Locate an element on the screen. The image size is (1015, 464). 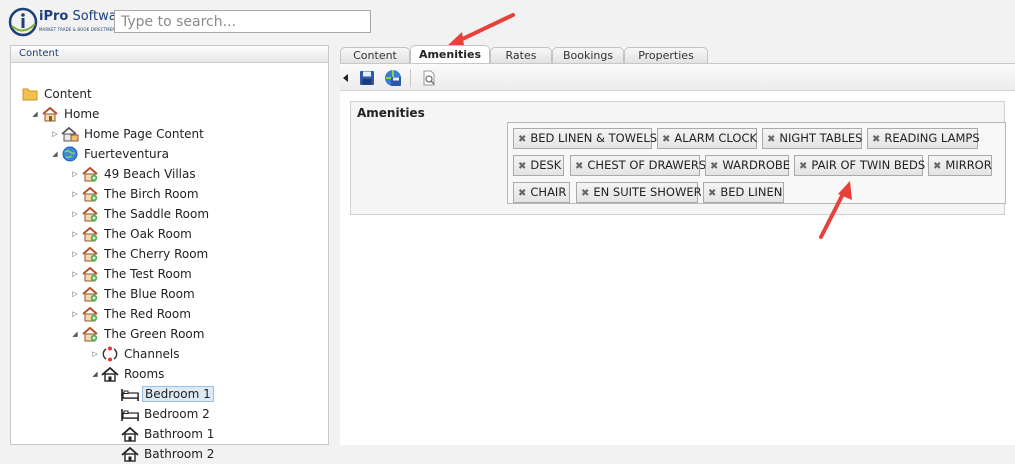
tree-node: Bedroom 2 is located at coordinates (160, 414).